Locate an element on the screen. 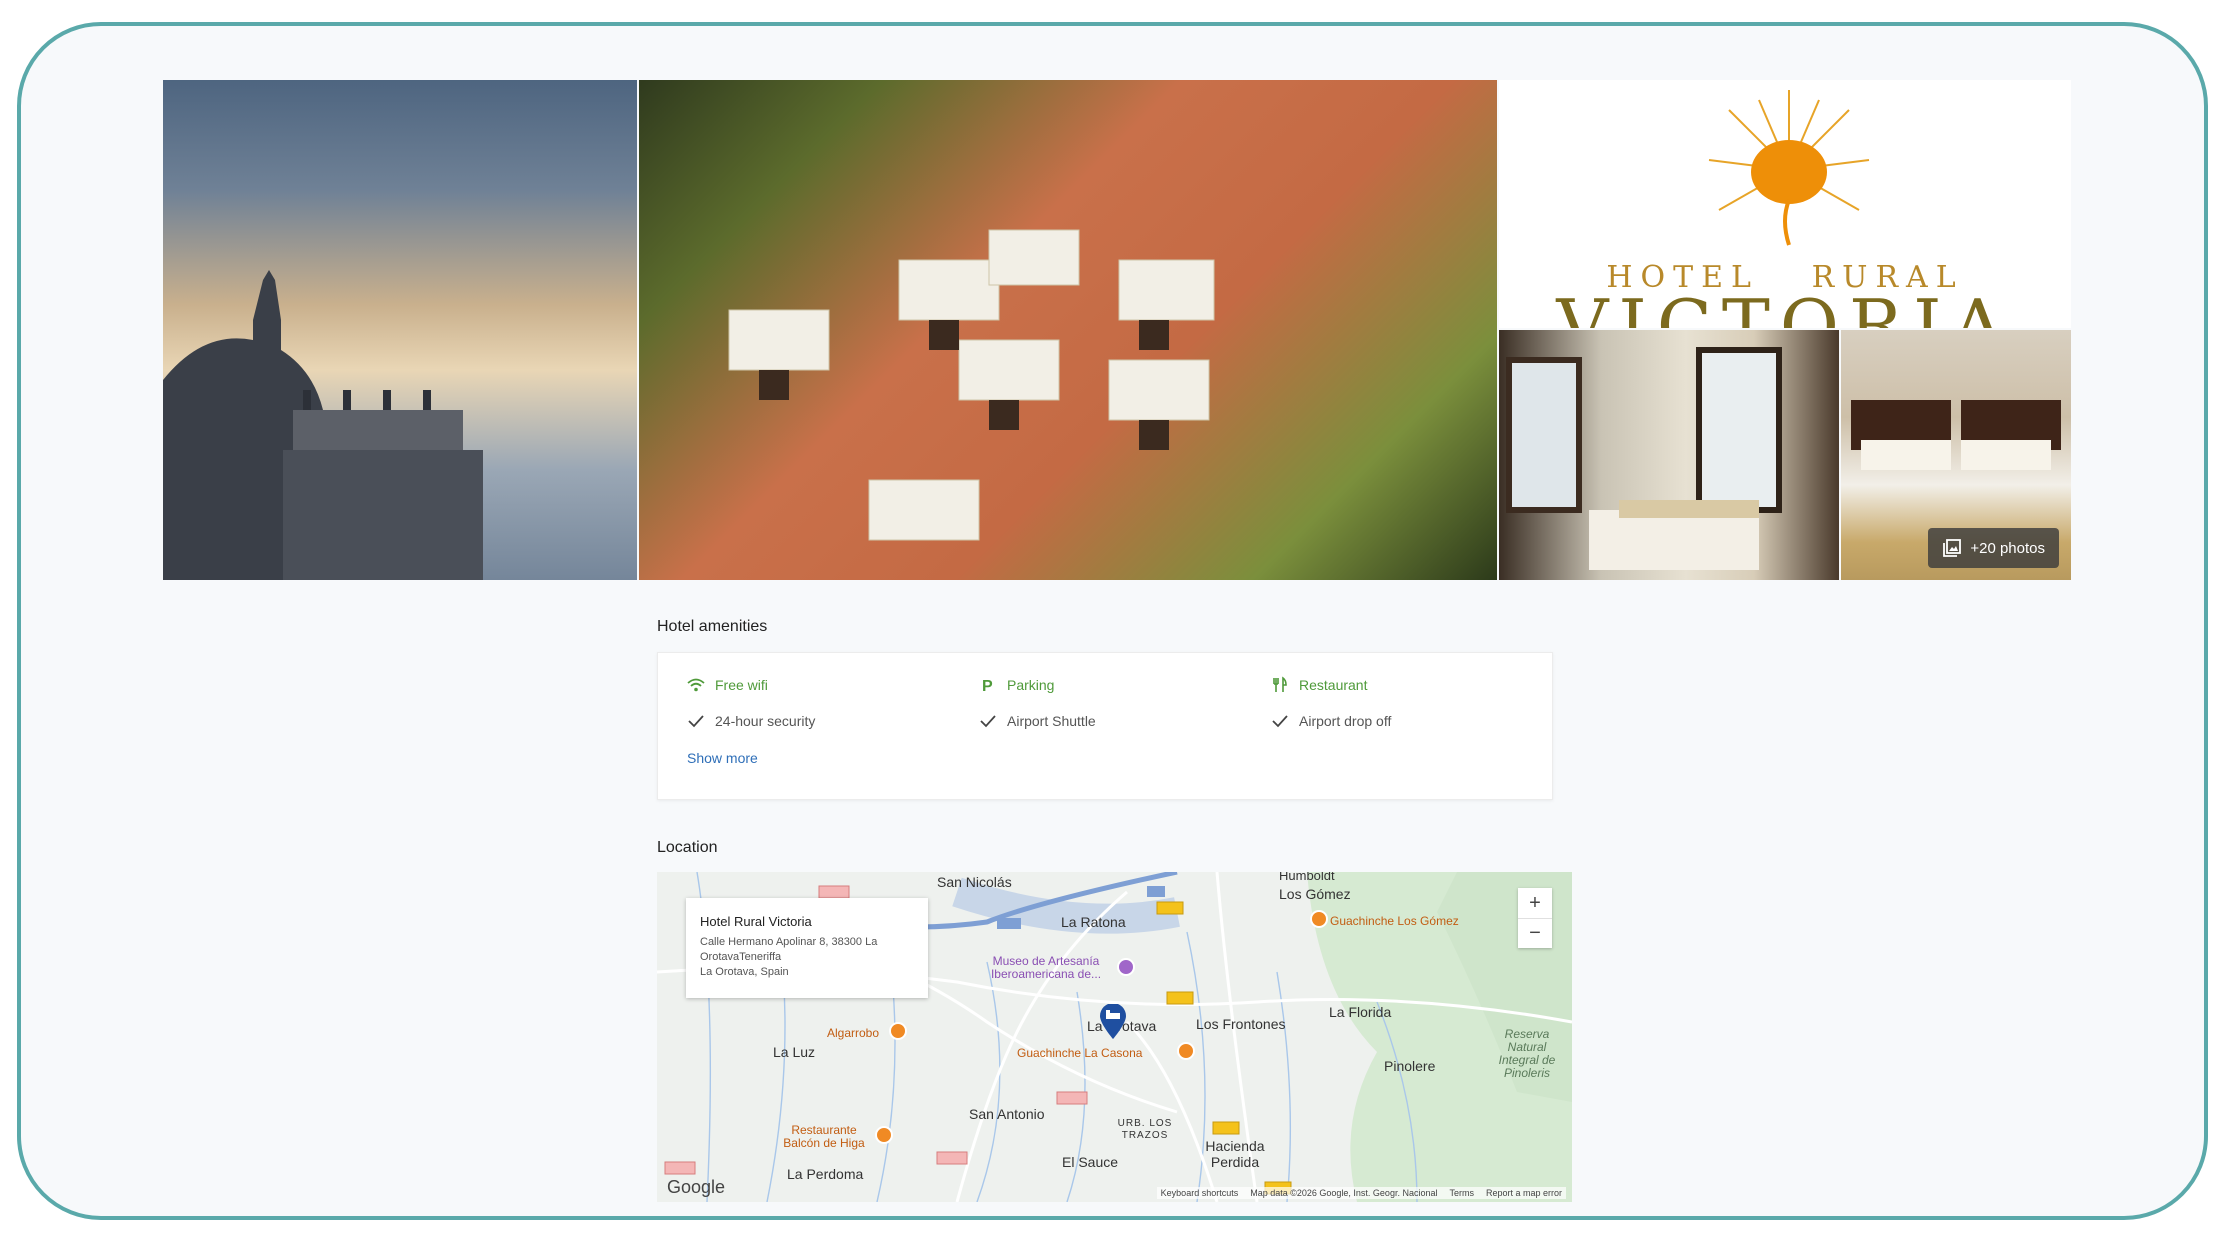 This screenshot has width=2223, height=1240. amenity-free-wifi: Free wifi is located at coordinates (727, 685).